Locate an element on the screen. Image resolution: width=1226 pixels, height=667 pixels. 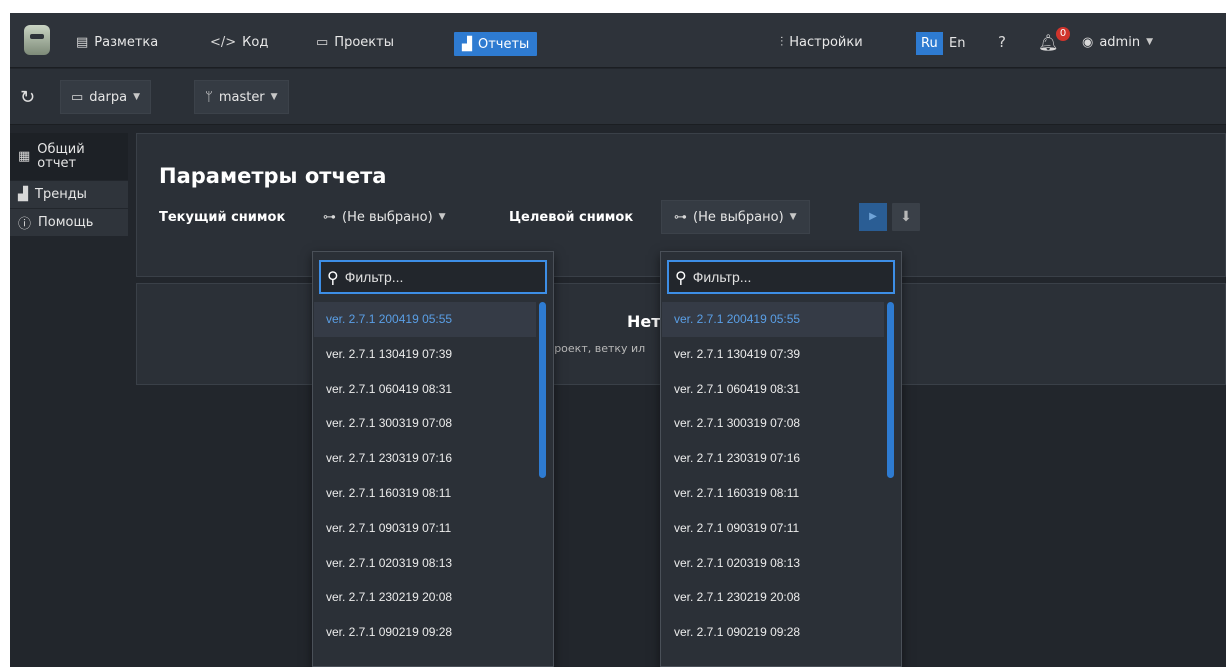
nav-settings: ⫶ Настройки is located at coordinates (821, 42).